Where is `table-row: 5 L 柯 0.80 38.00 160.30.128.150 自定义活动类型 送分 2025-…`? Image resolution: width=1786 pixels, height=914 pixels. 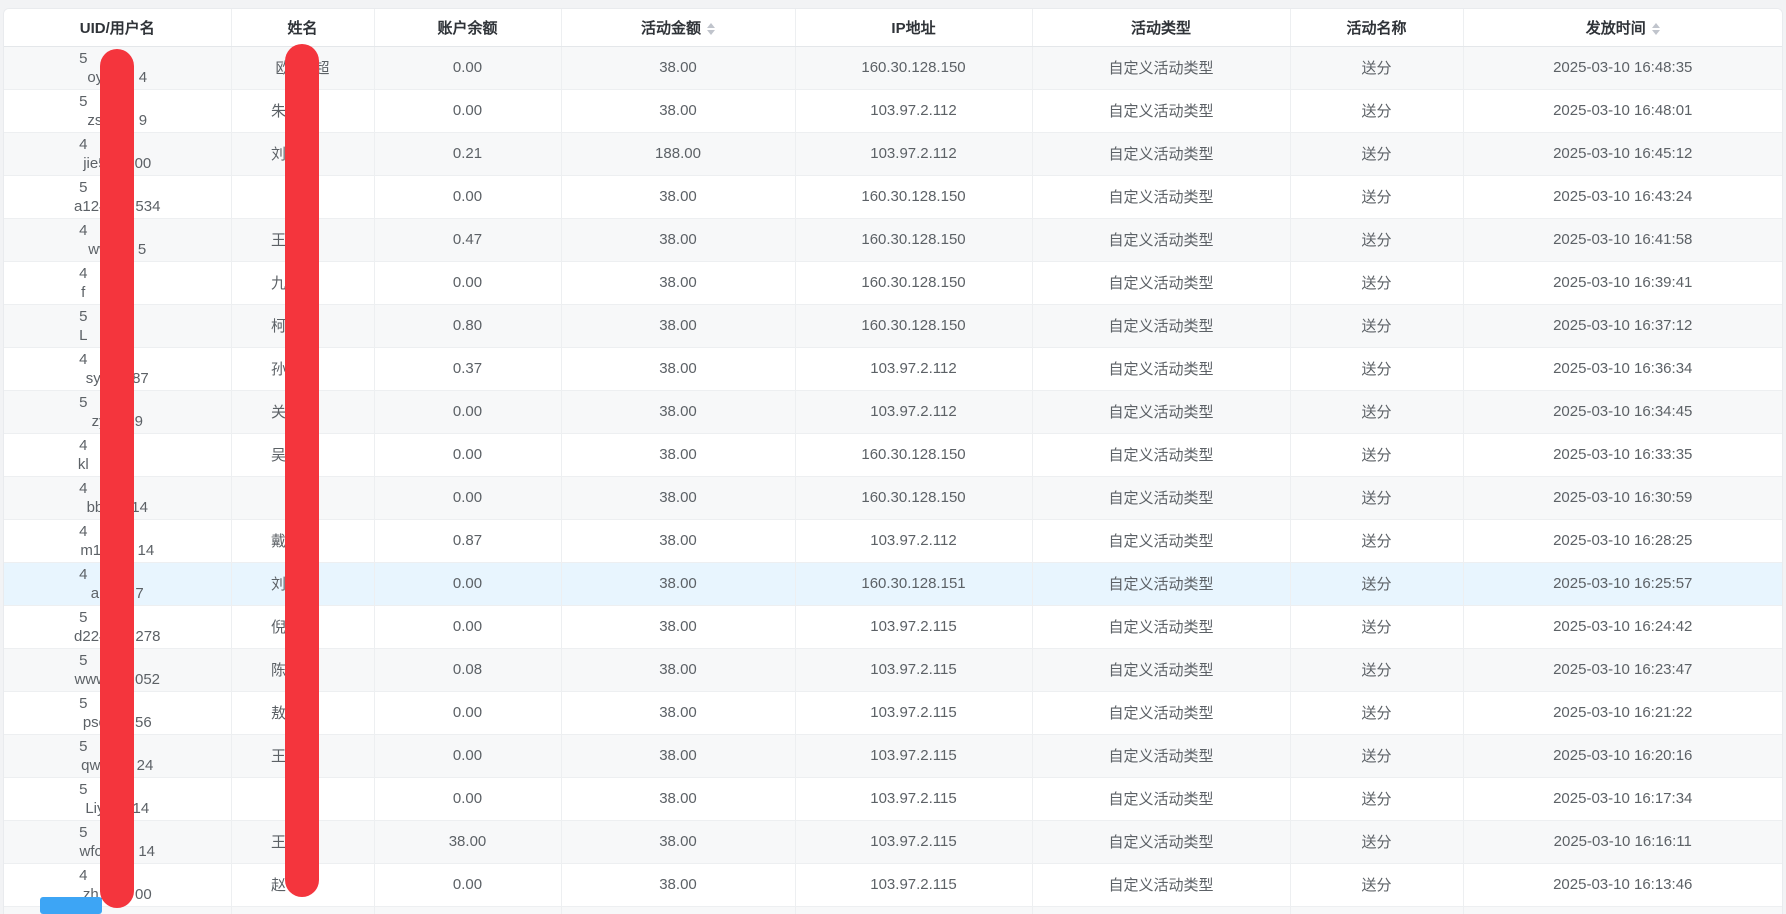 table-row: 5 L 柯 0.80 38.00 160.30.128.150 自定义活动类型 送分 2025-… is located at coordinates (893, 326).